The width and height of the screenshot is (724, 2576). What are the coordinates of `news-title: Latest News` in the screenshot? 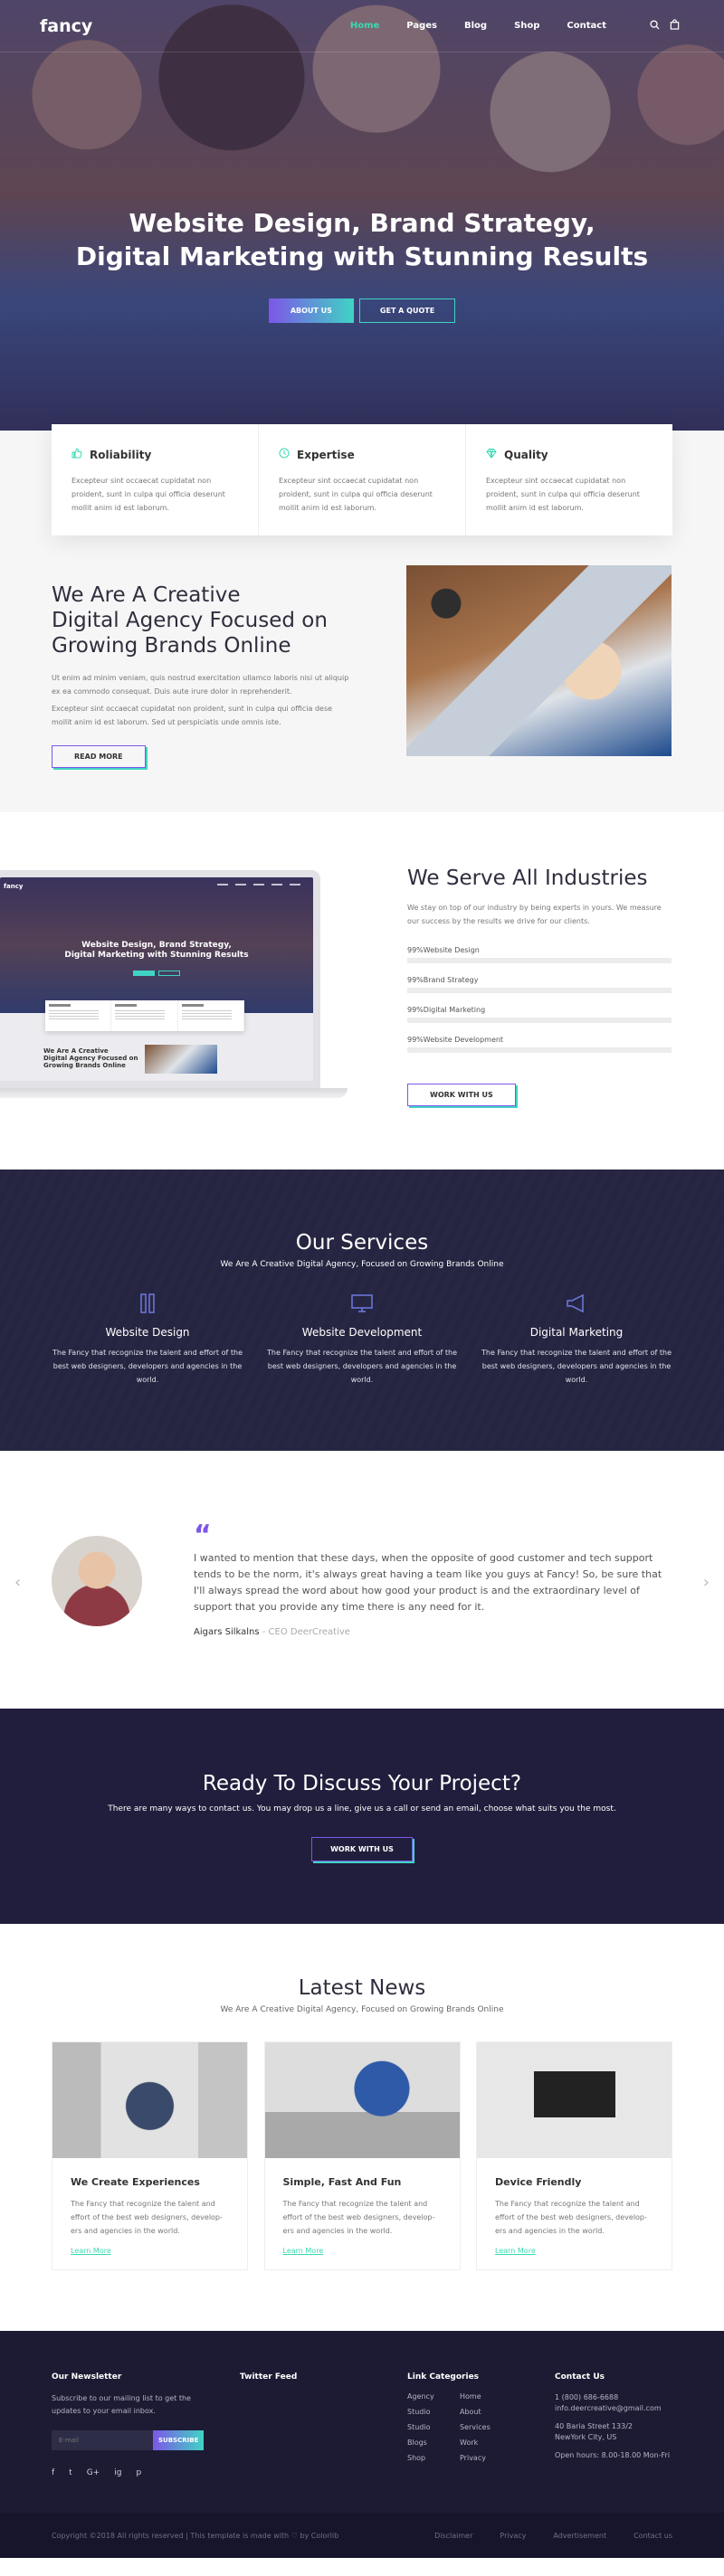 It's located at (362, 1988).